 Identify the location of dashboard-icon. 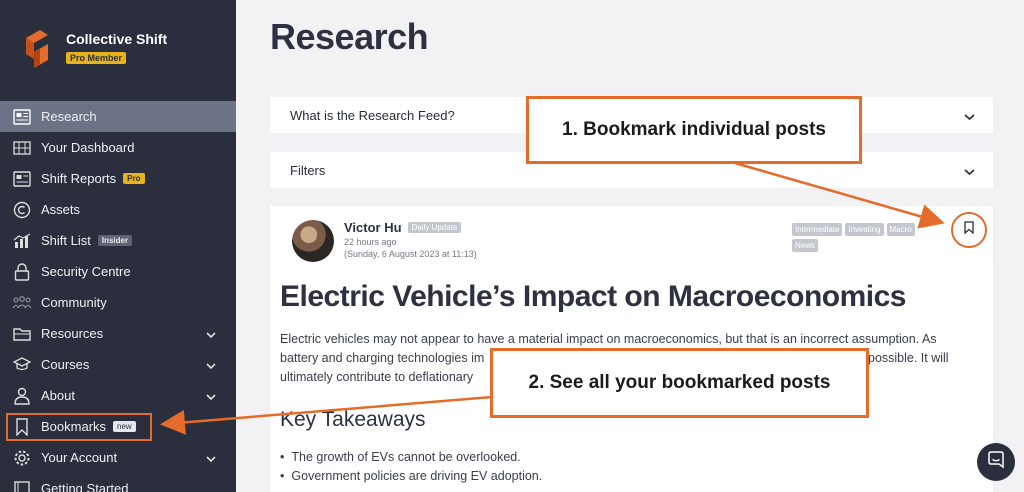
(22, 148).